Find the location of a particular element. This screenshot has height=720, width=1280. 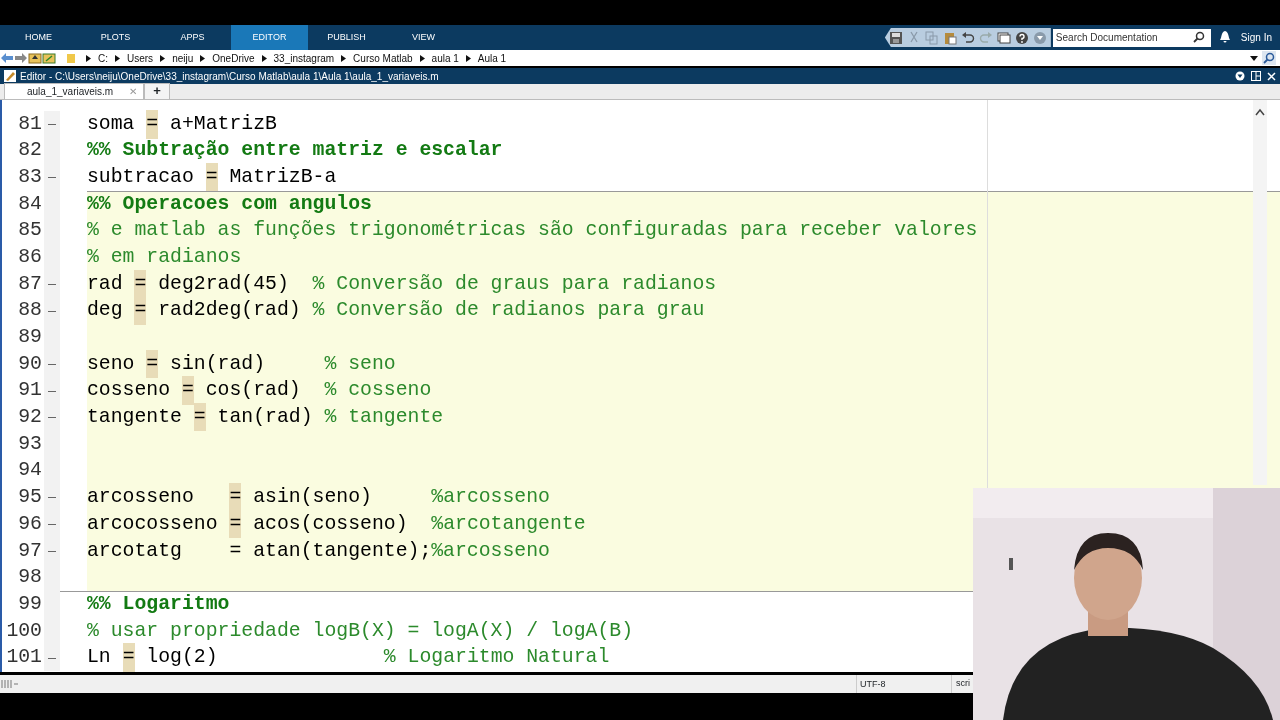

code-text: cosseno is located at coordinates (129, 391).